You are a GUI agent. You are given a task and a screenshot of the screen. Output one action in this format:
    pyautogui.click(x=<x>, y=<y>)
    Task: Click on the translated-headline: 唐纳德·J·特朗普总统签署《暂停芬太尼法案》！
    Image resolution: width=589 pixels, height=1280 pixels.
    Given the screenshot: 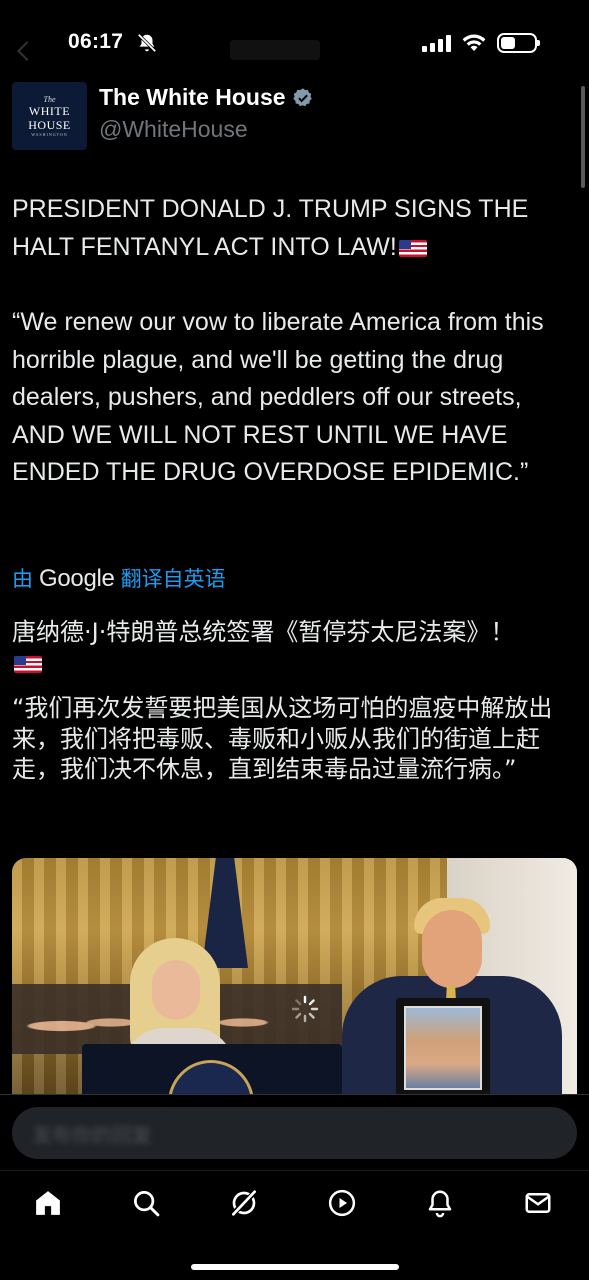 What is the action you would take?
    pyautogui.click(x=294, y=647)
    